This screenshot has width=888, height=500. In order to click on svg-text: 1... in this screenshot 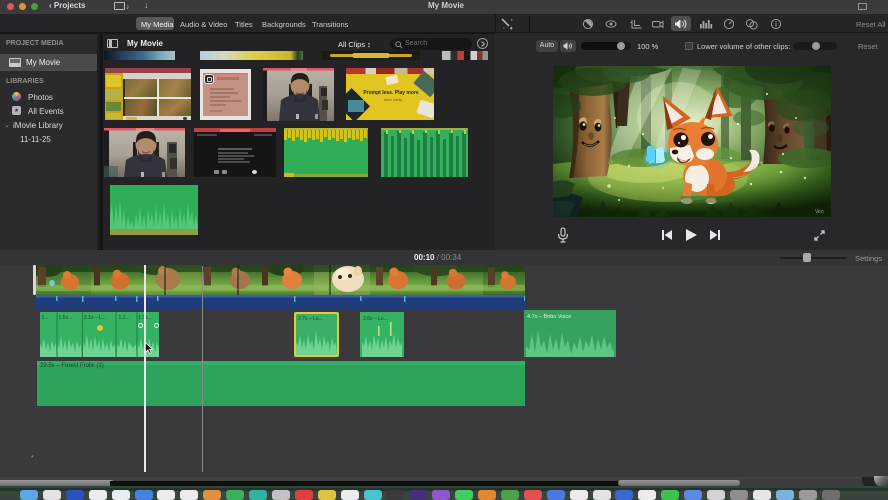, I will do `click(45, 318)`.